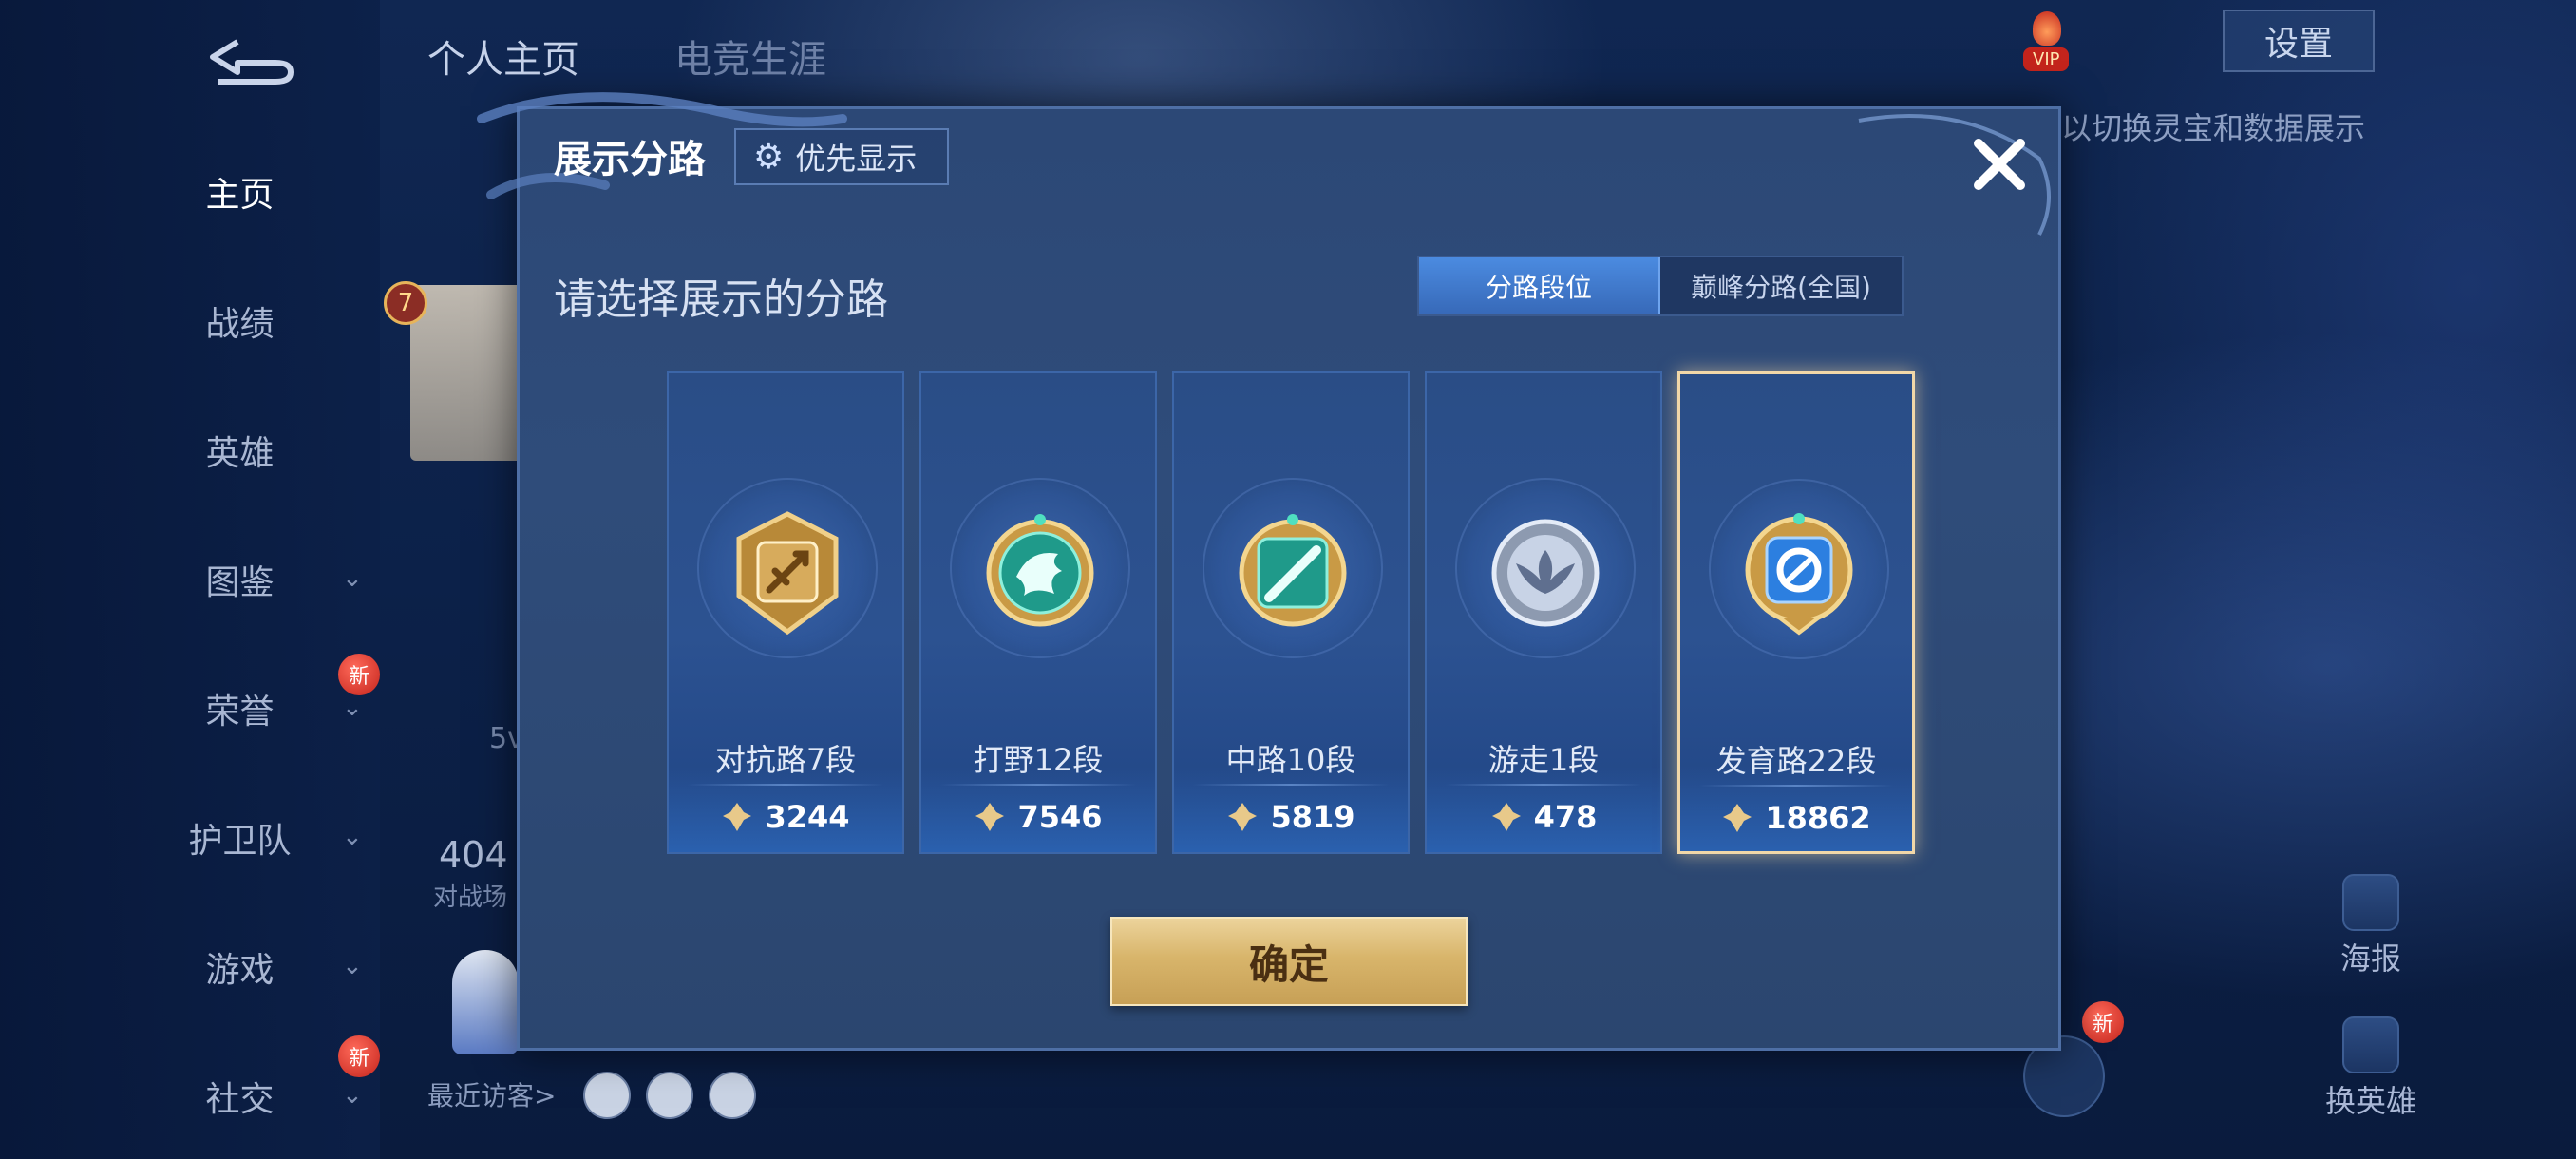  I want to click on lane-score: 478, so click(1543, 817).